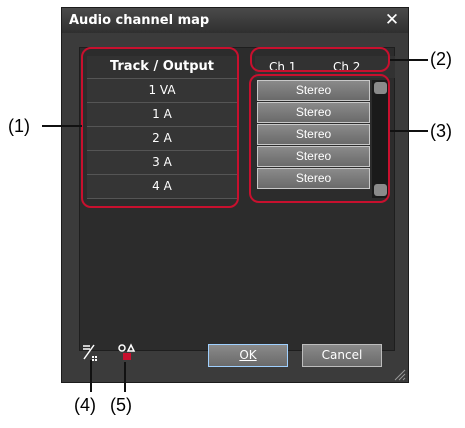 The width and height of the screenshot is (465, 428). What do you see at coordinates (127, 353) in the screenshot?
I see `routing-preset-icon` at bounding box center [127, 353].